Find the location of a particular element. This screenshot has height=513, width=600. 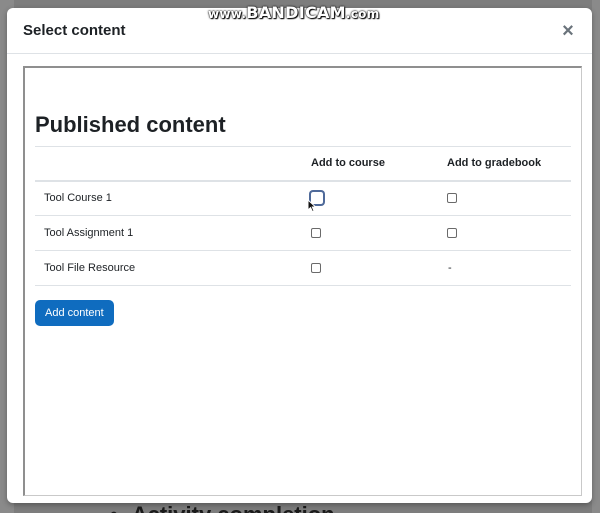

table-row: Tool Assignment 1 is located at coordinates (303, 233).